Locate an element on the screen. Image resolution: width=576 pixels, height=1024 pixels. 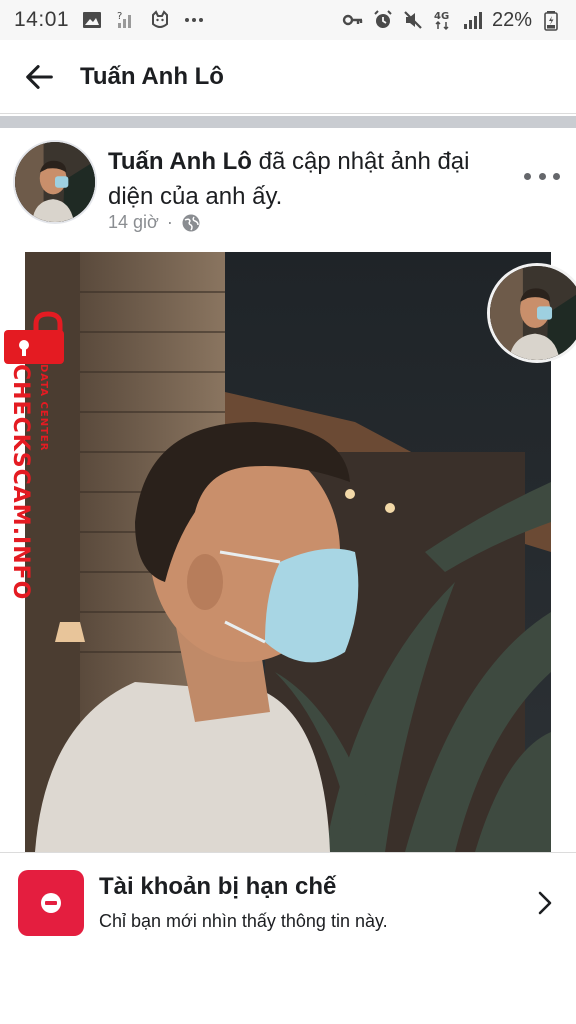
key-icon is located at coordinates (353, 20).